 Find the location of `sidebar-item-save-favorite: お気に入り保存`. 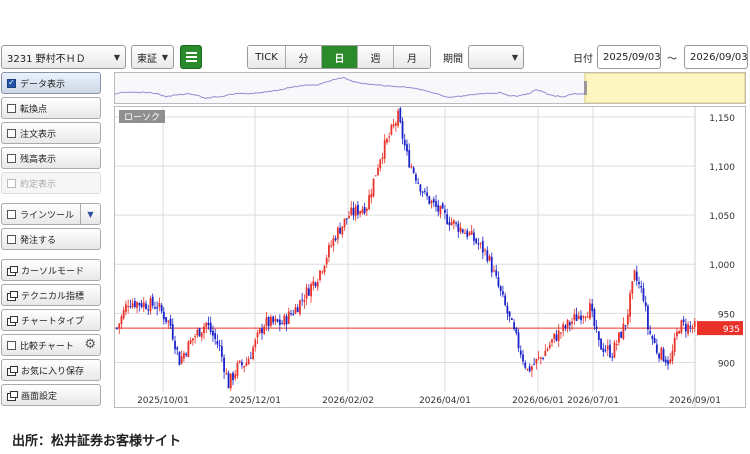

sidebar-item-save-favorite: お気に入り保存 is located at coordinates (51, 370).